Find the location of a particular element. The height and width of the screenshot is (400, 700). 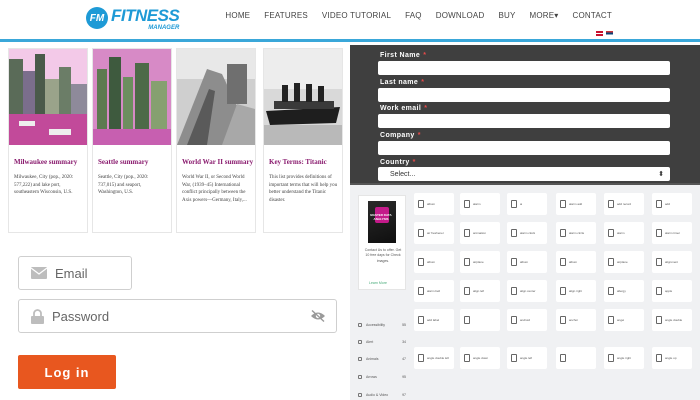

icon-tile: alarm circle is located at coordinates (576, 233).